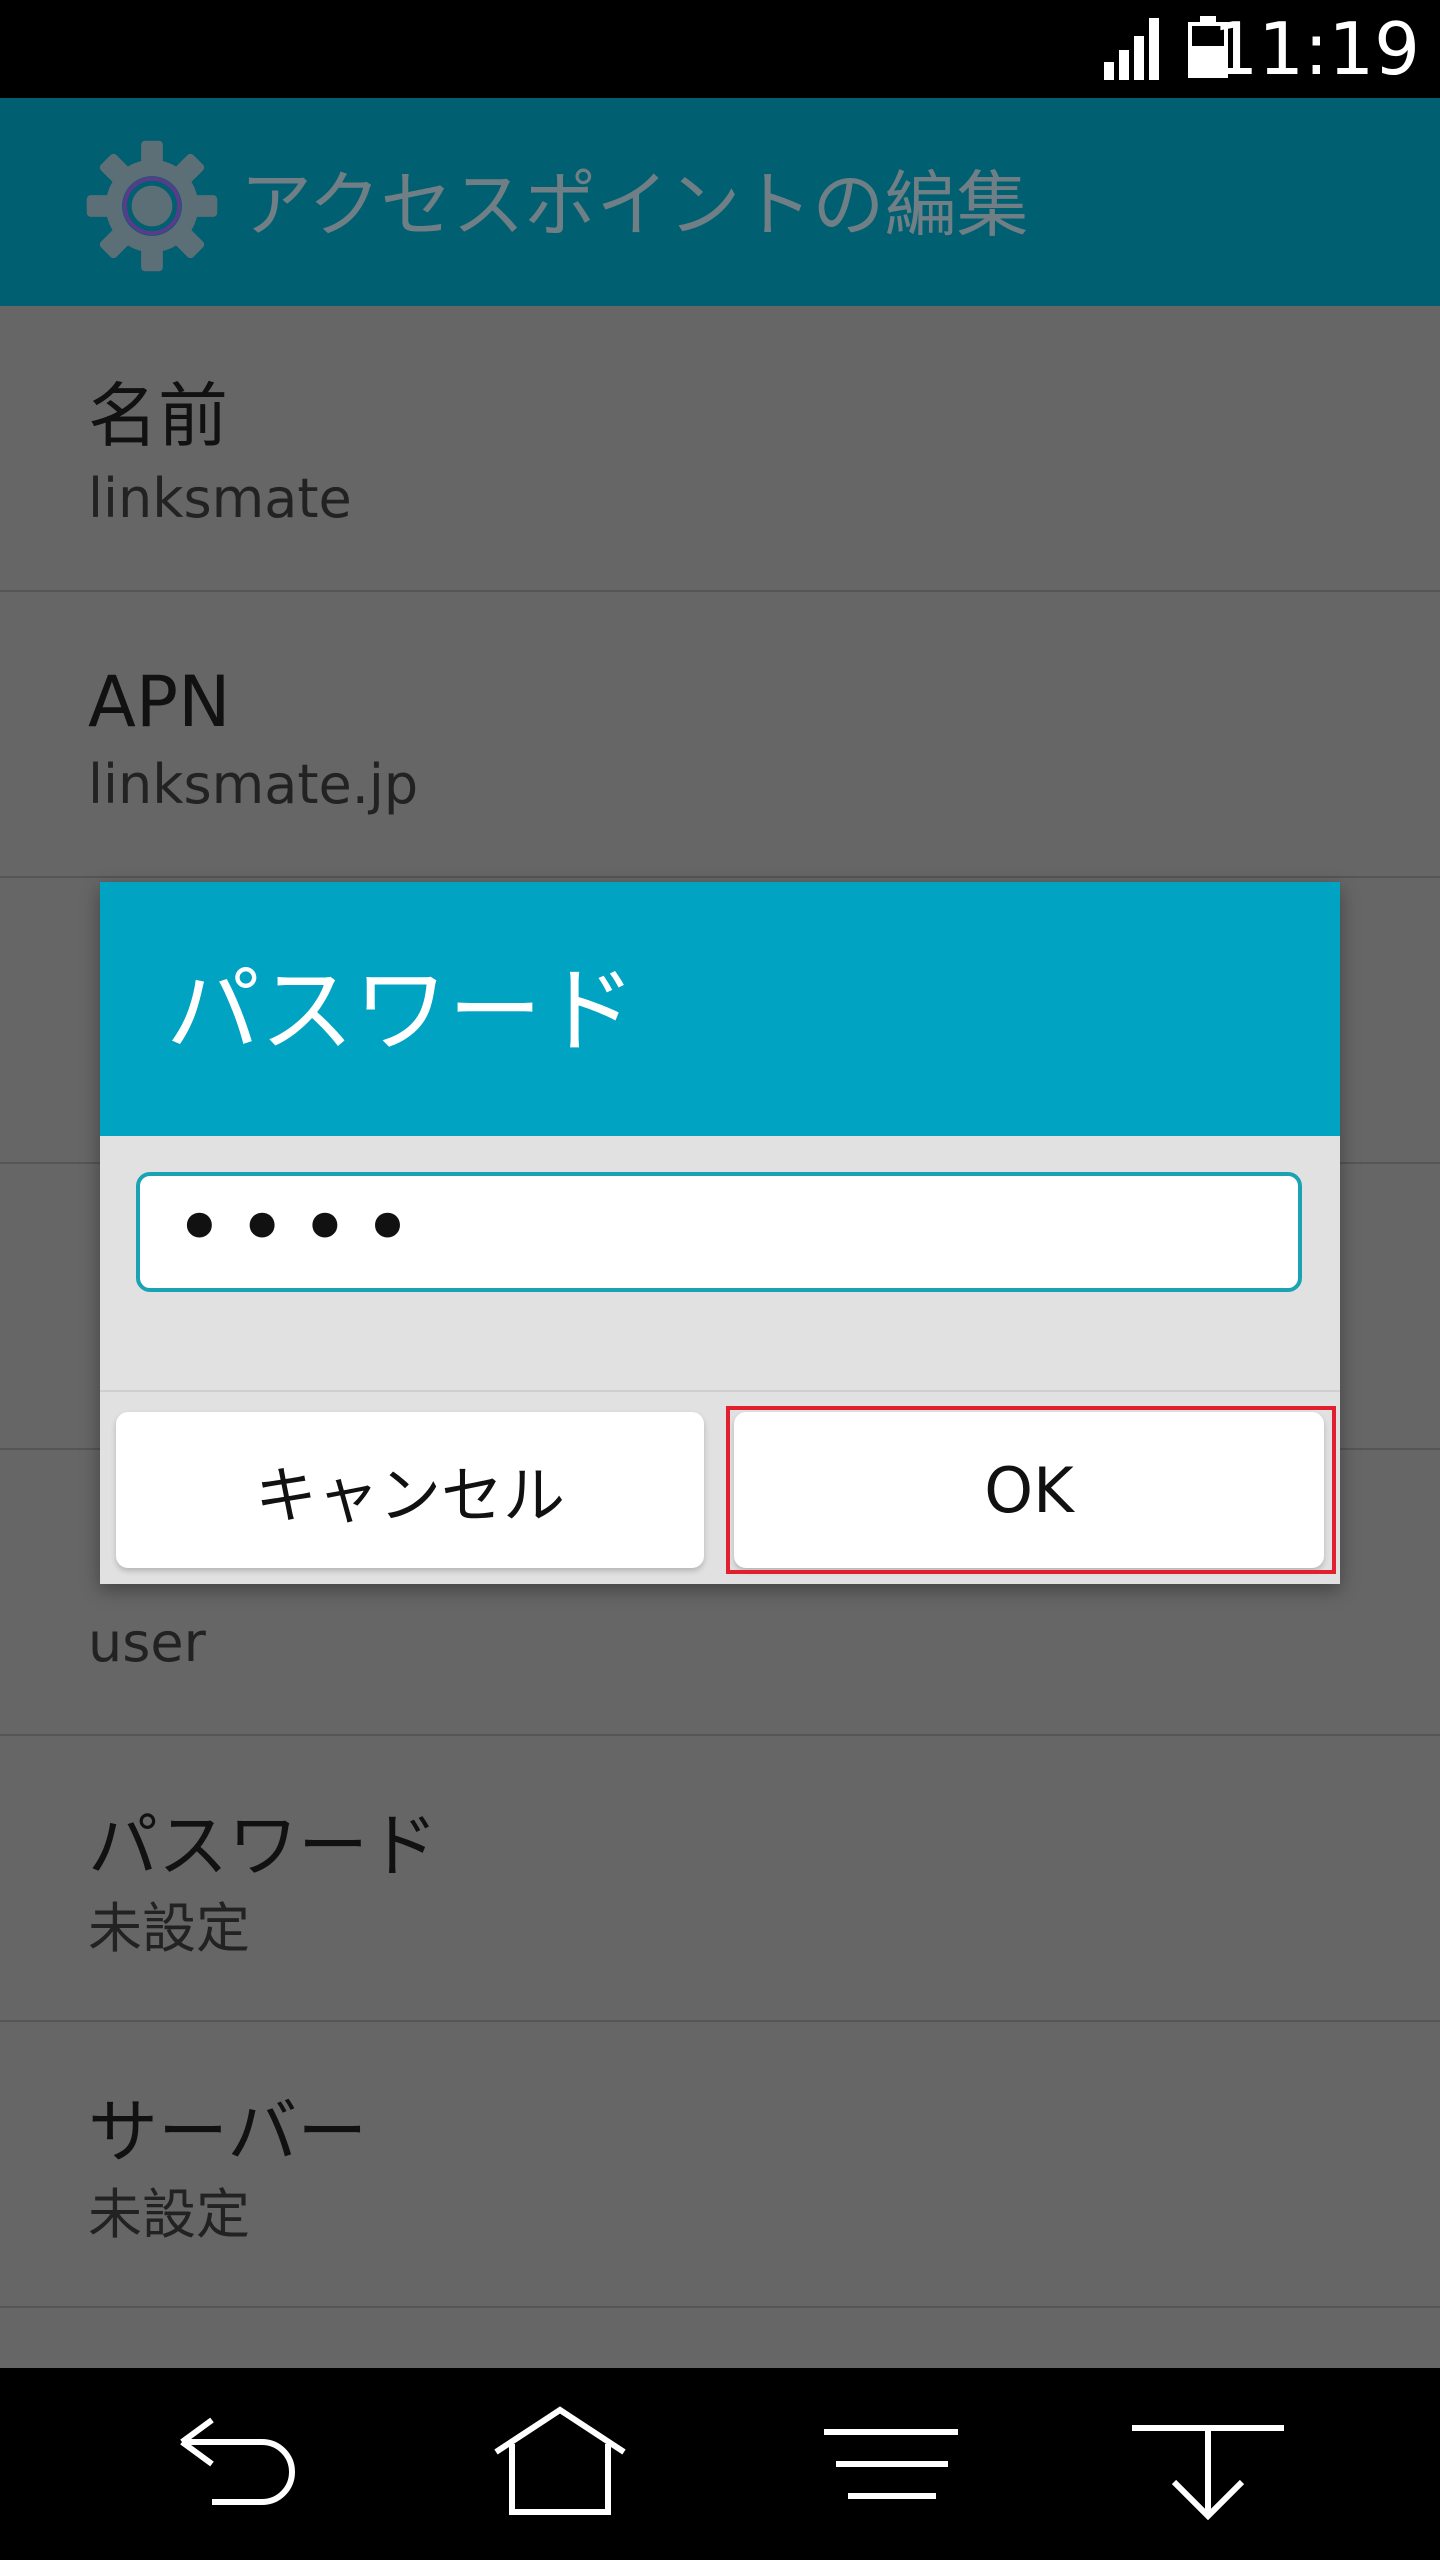  Describe the element at coordinates (720, 1391) in the screenshot. I see `divider` at that location.